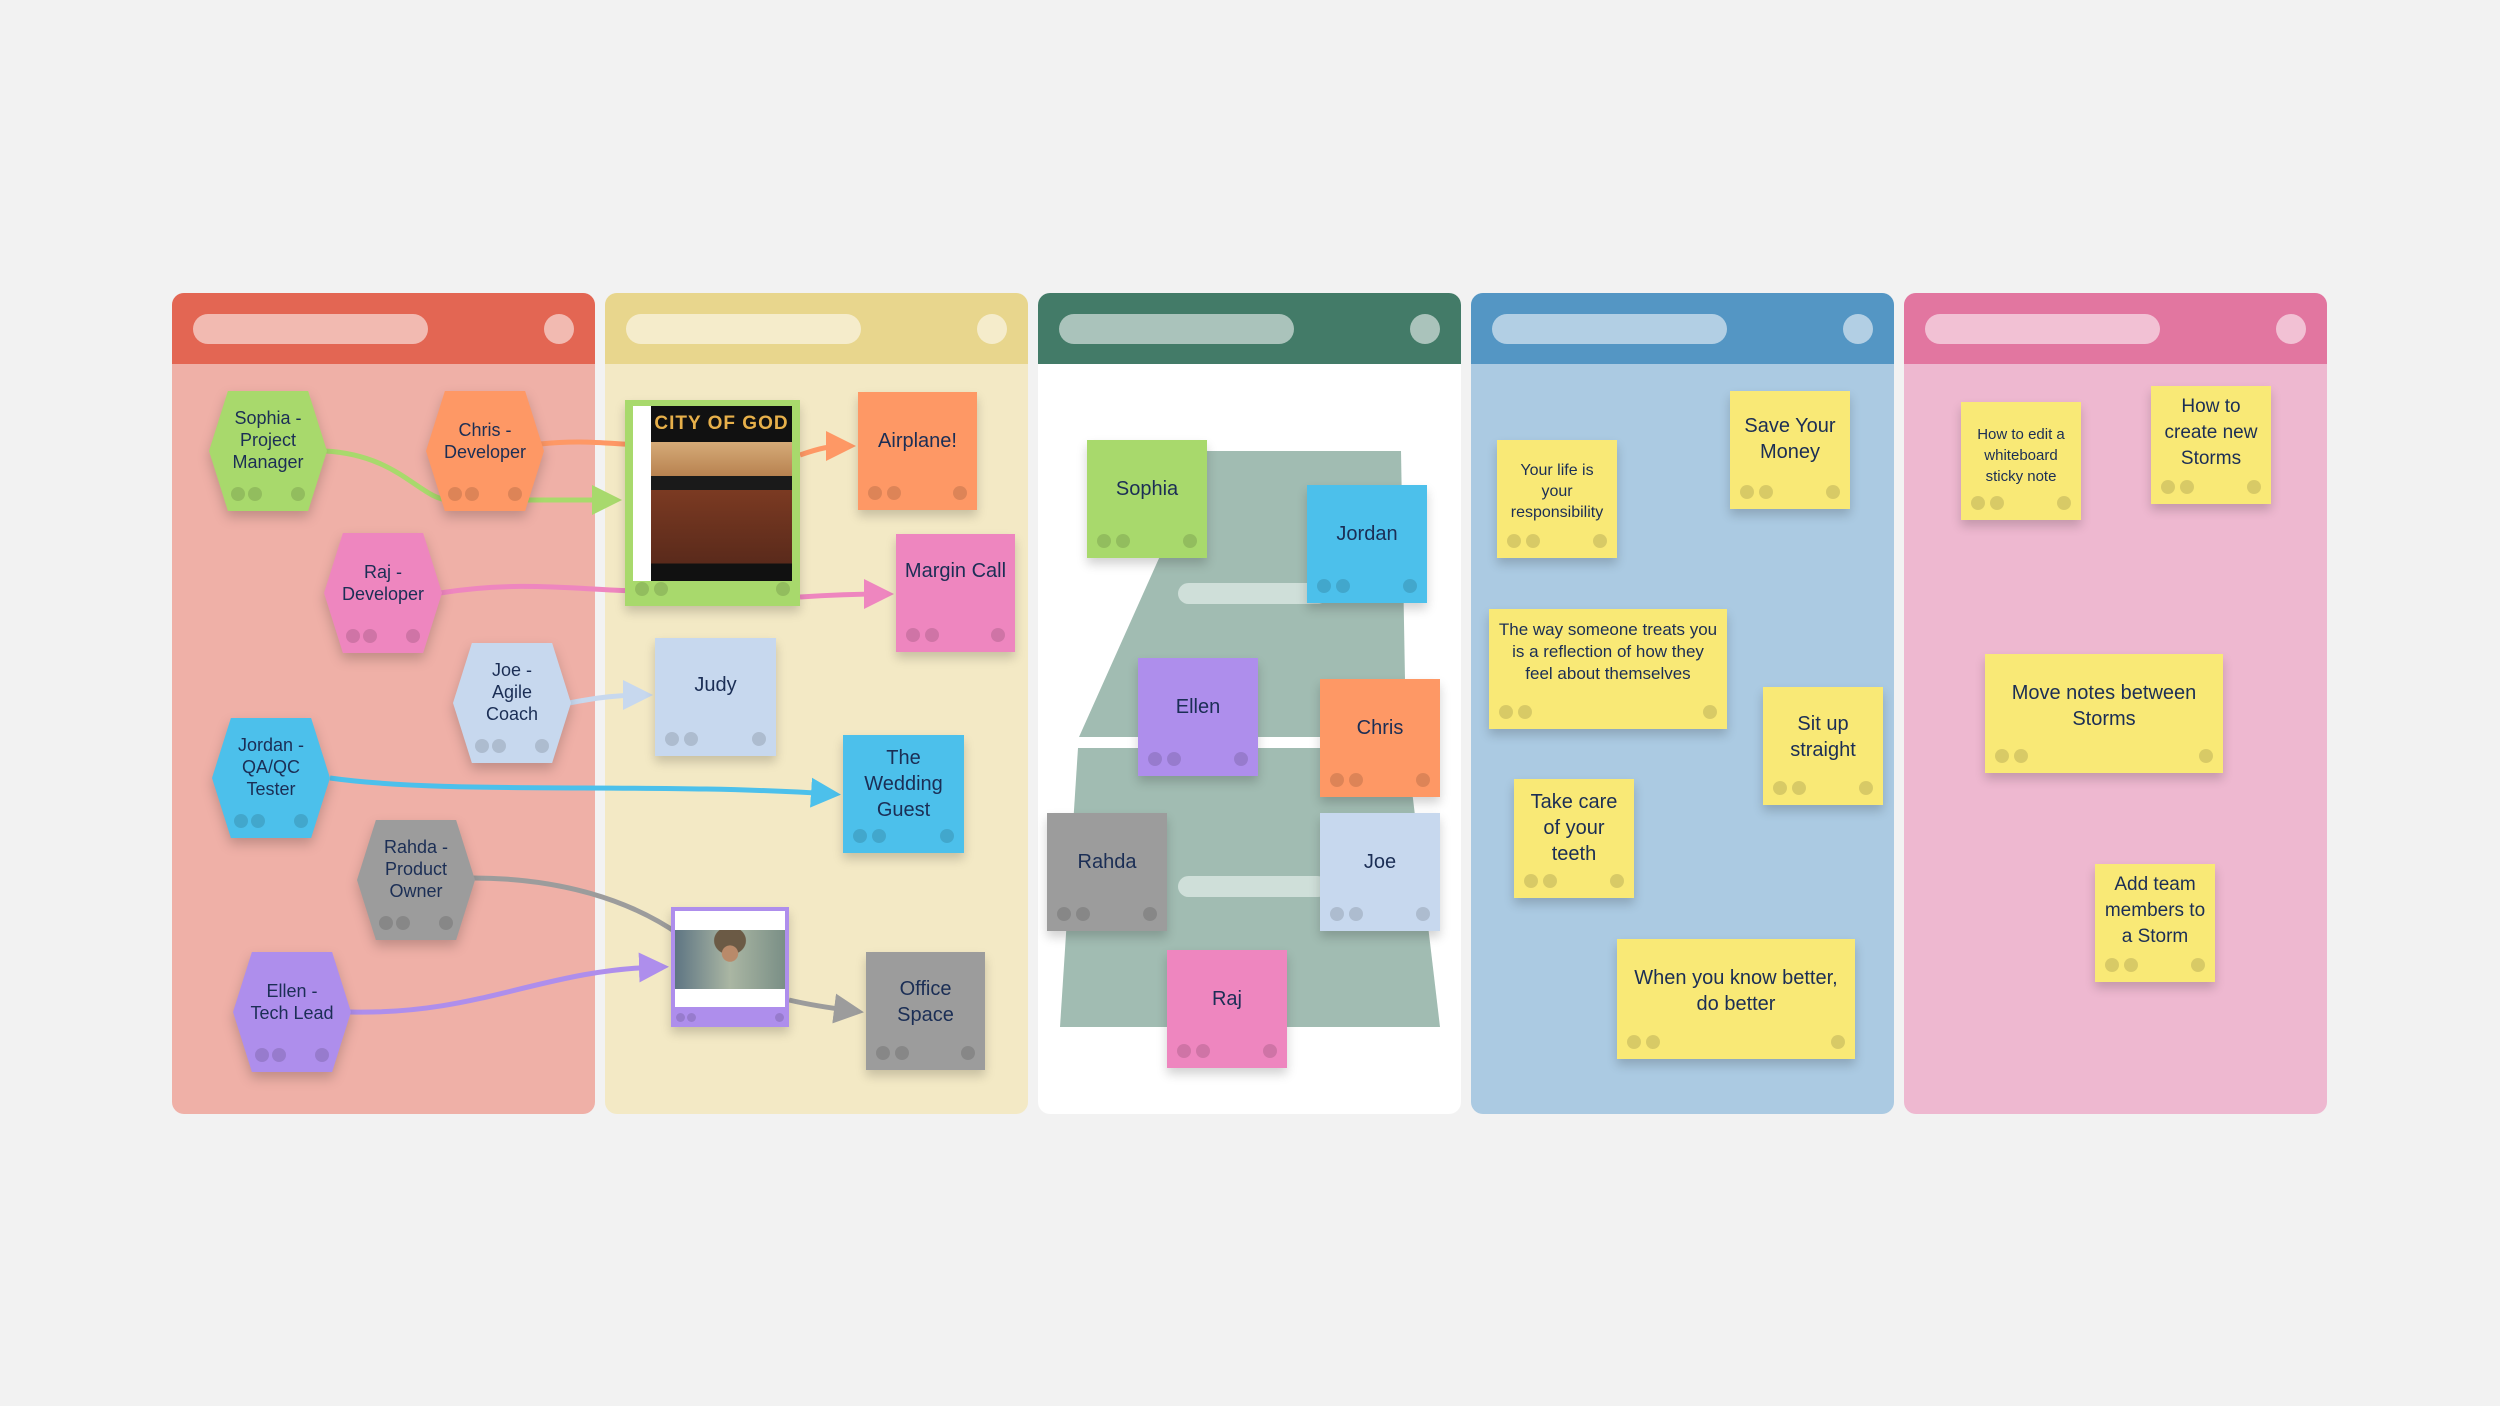 Image resolution: width=2500 pixels, height=1406 pixels. Describe the element at coordinates (2104, 713) in the screenshot. I see `help-note-3: Move notes between Storms` at that location.